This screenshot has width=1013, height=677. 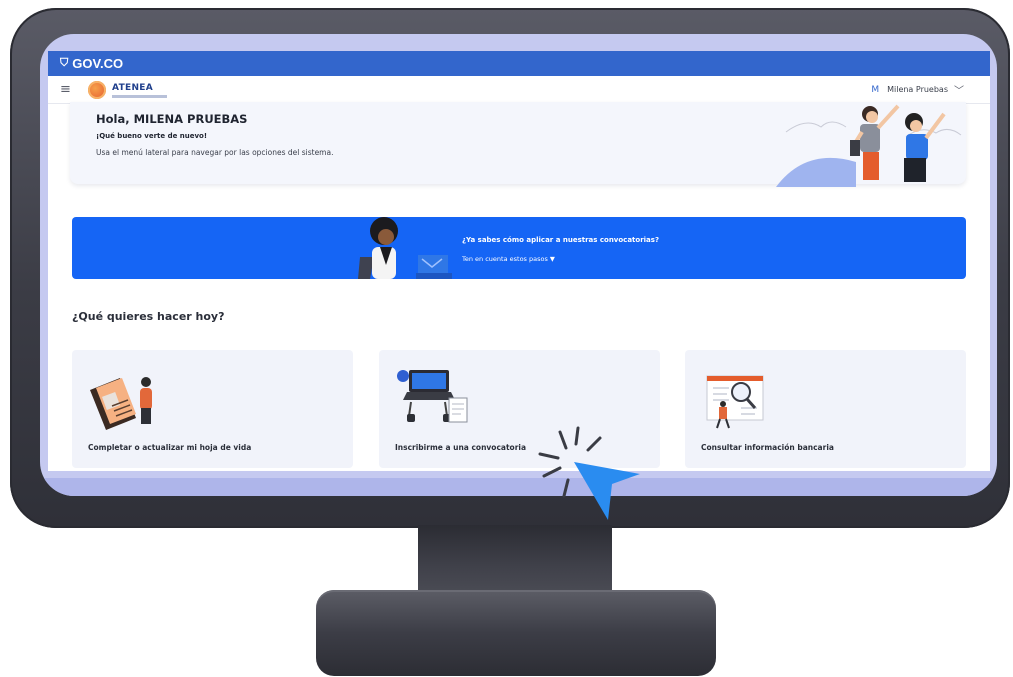 I want to click on welcome-subtitle: ¡Qué bueno verte de nuevo!, so click(x=152, y=136).